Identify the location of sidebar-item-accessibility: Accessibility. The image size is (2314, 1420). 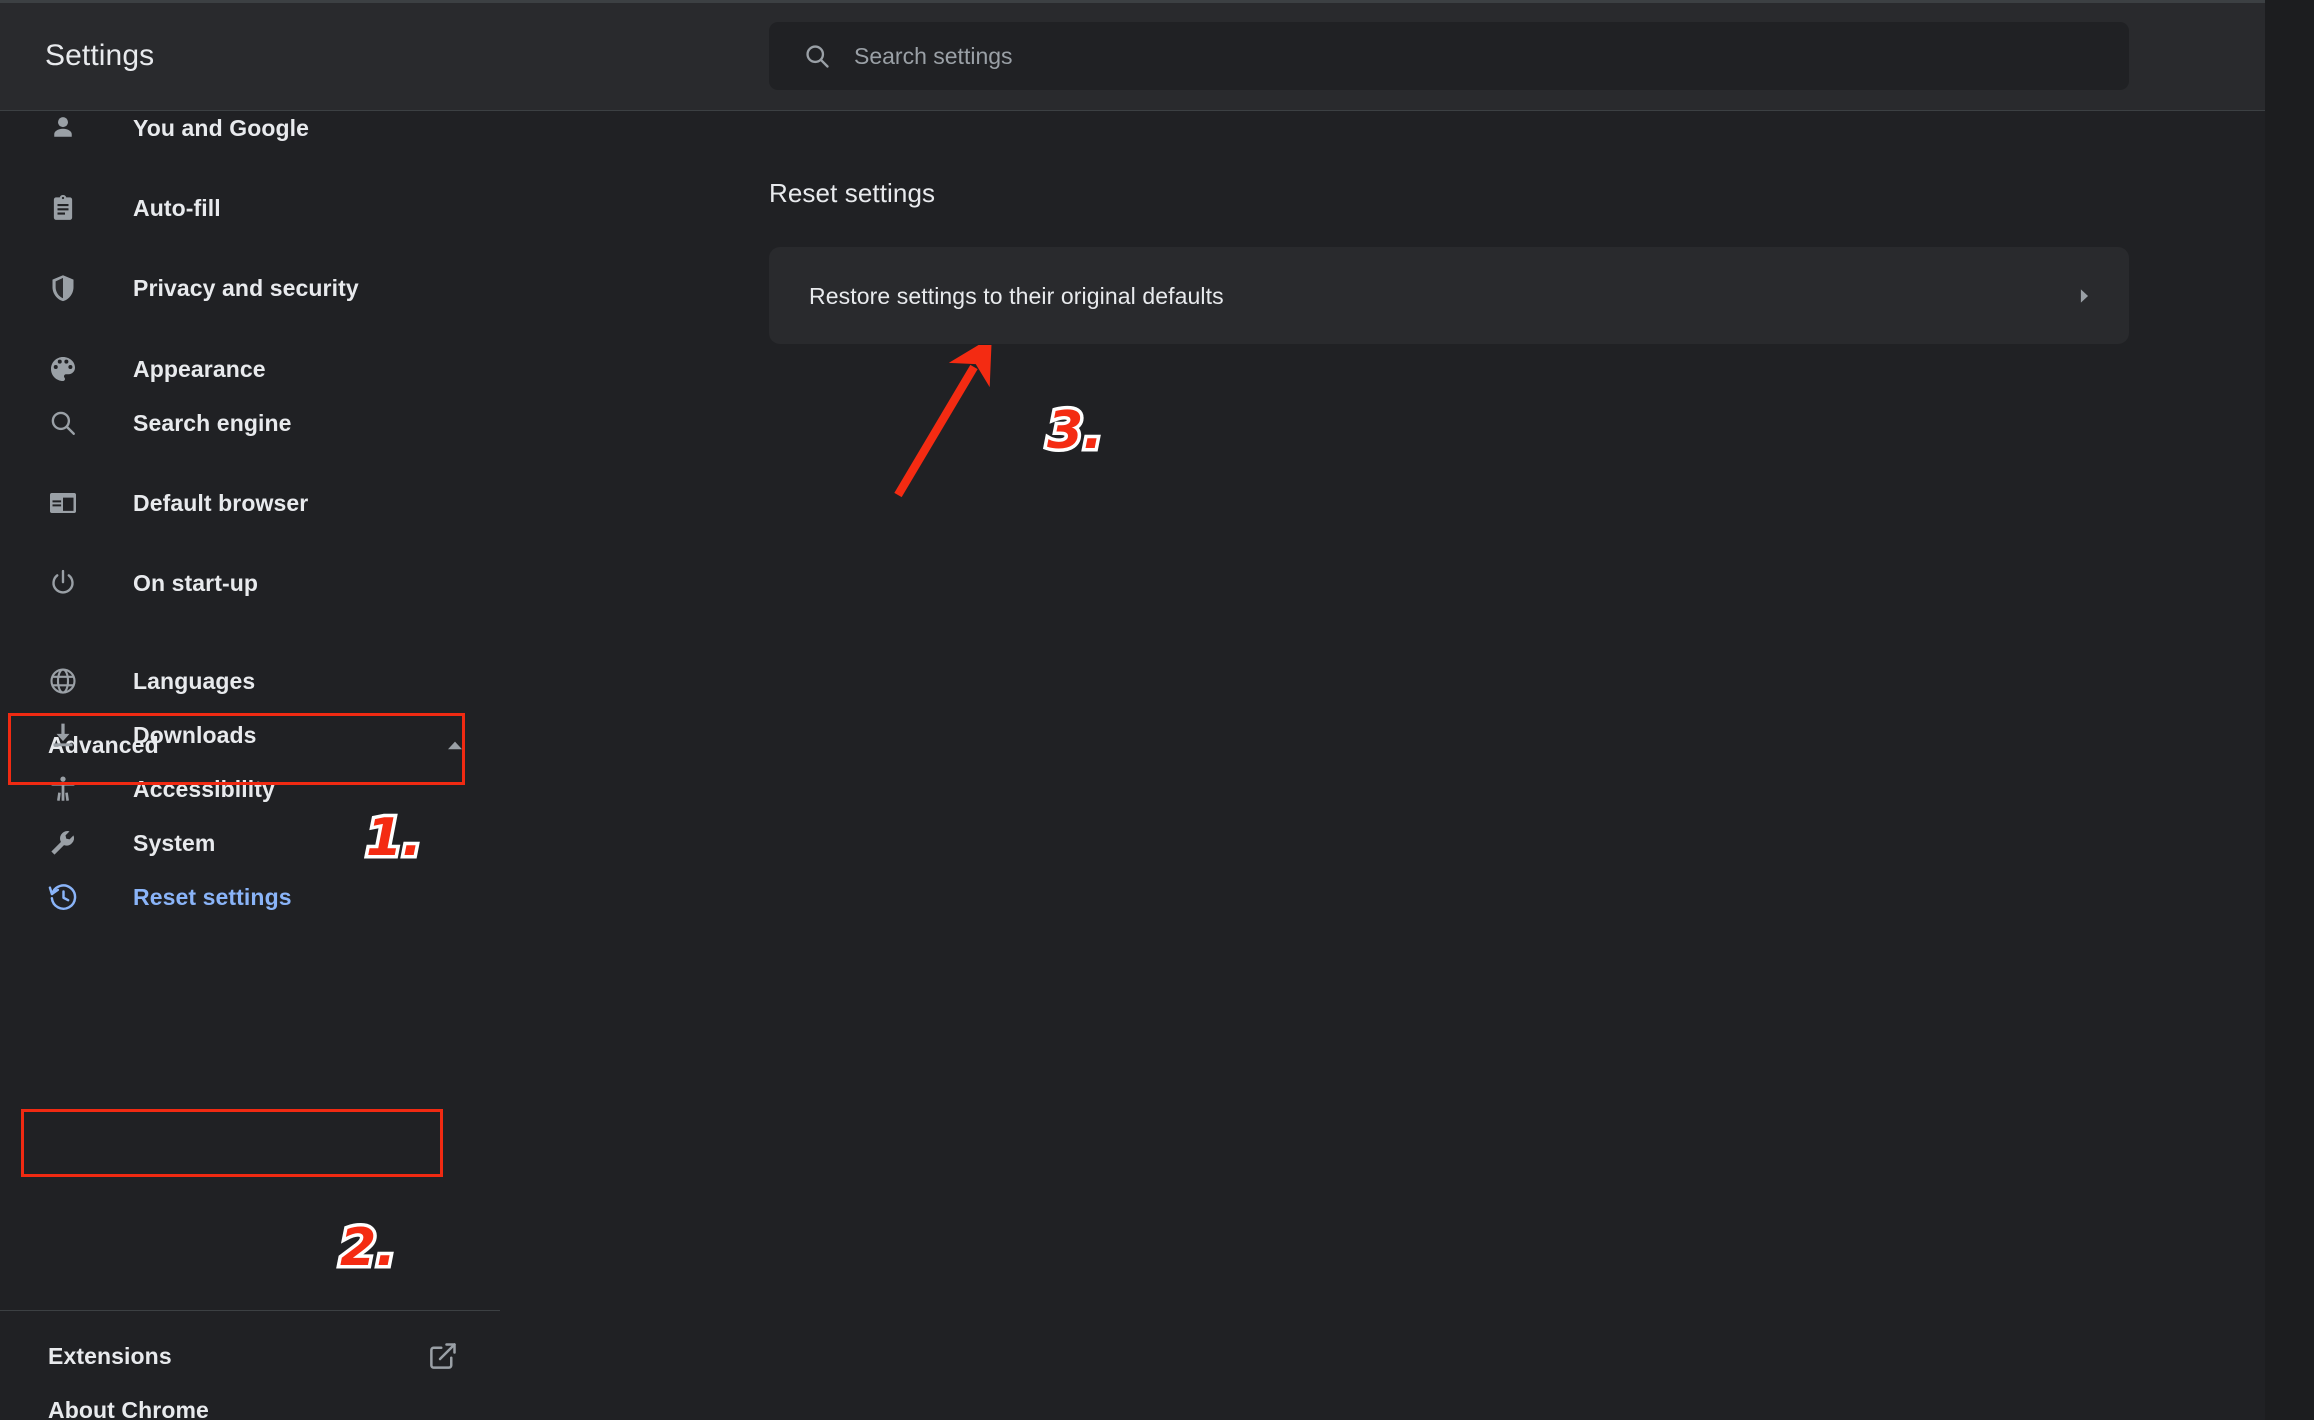
(250, 789).